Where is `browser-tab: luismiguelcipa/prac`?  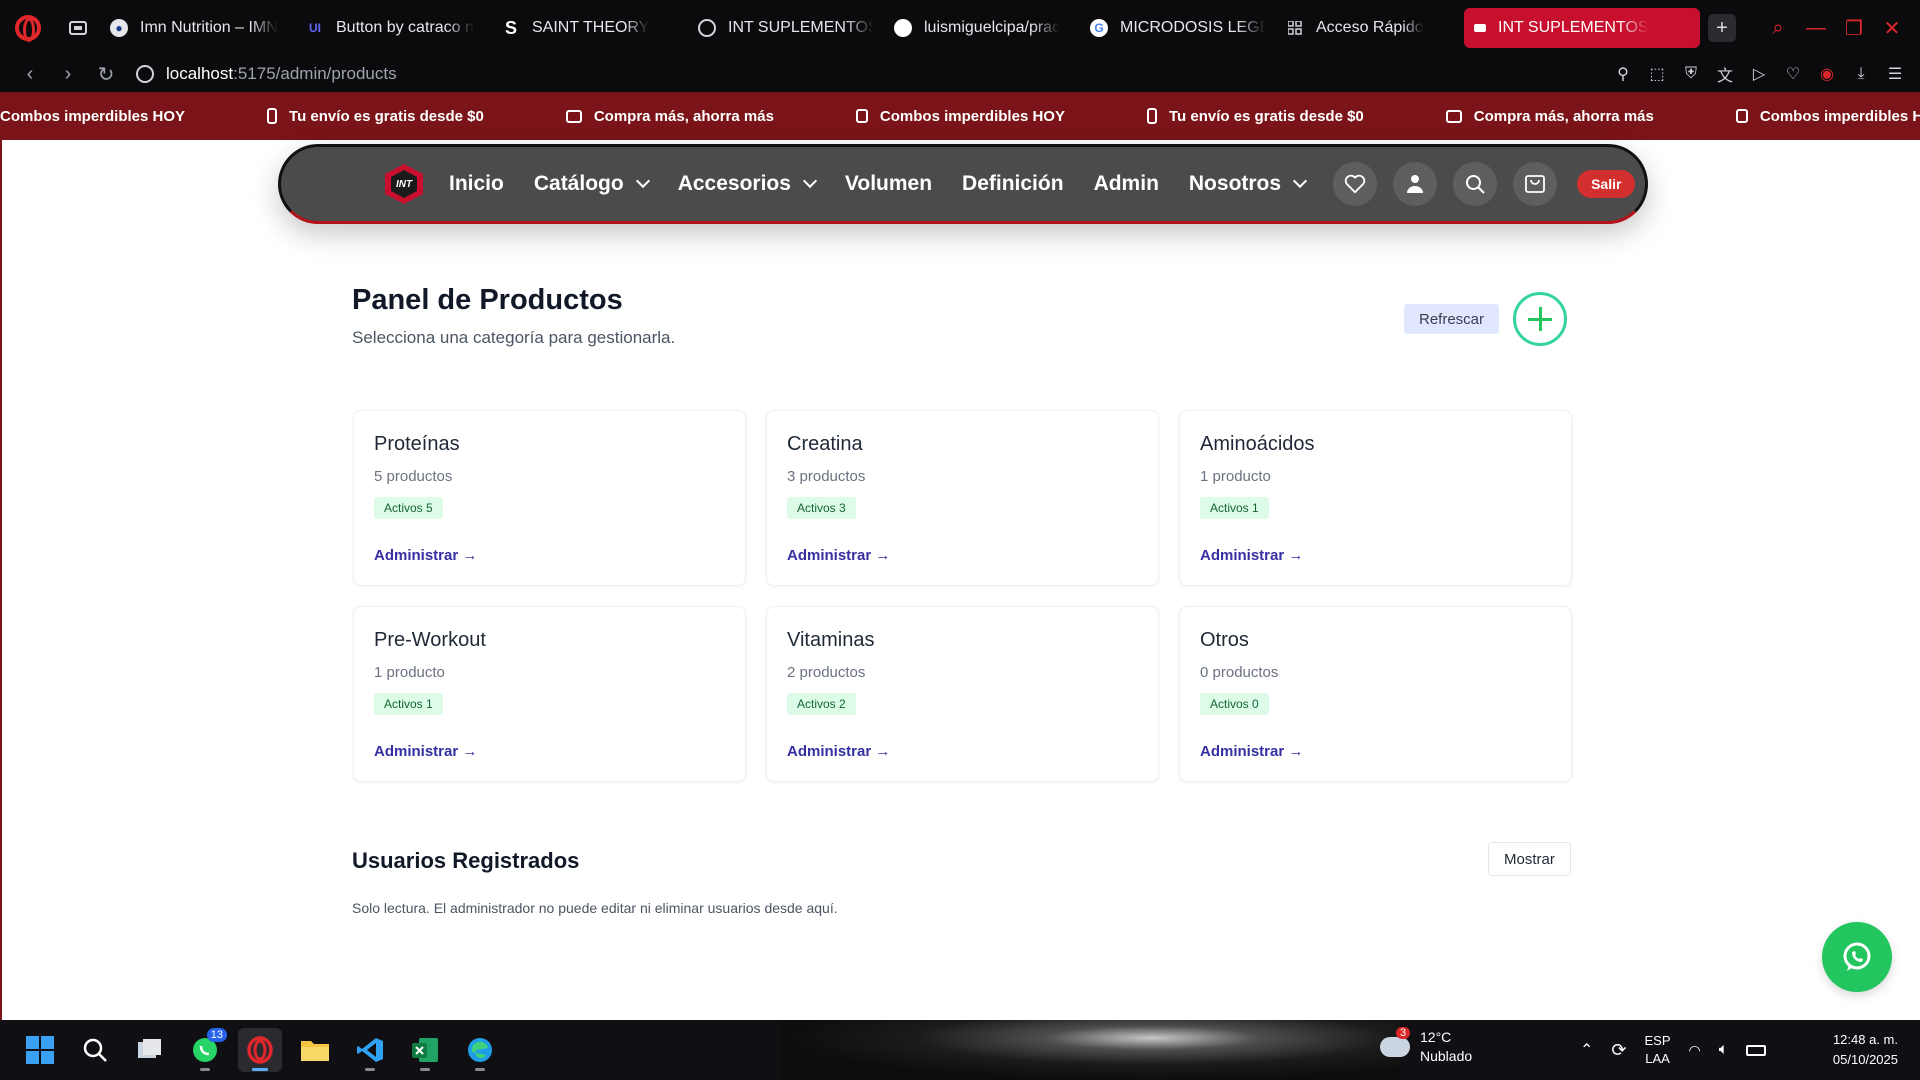
browser-tab: luismiguelcipa/prac is located at coordinates (982, 28).